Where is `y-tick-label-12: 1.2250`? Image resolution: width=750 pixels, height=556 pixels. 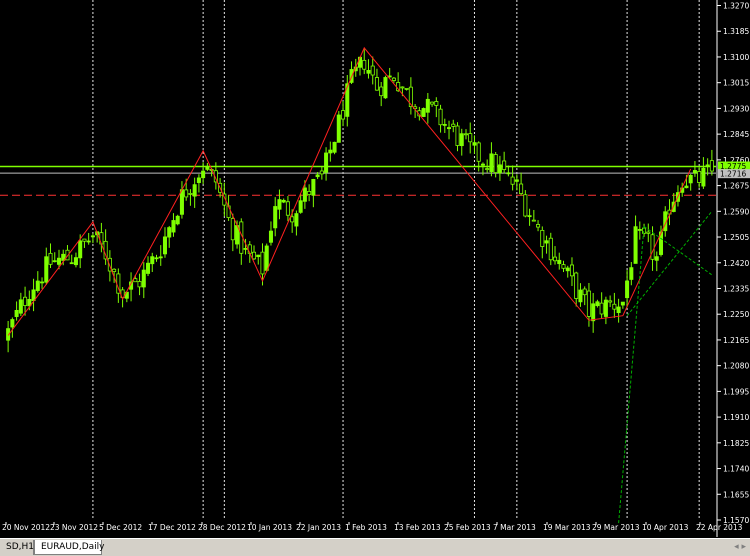 y-tick-label-12: 1.2250 is located at coordinates (736, 314).